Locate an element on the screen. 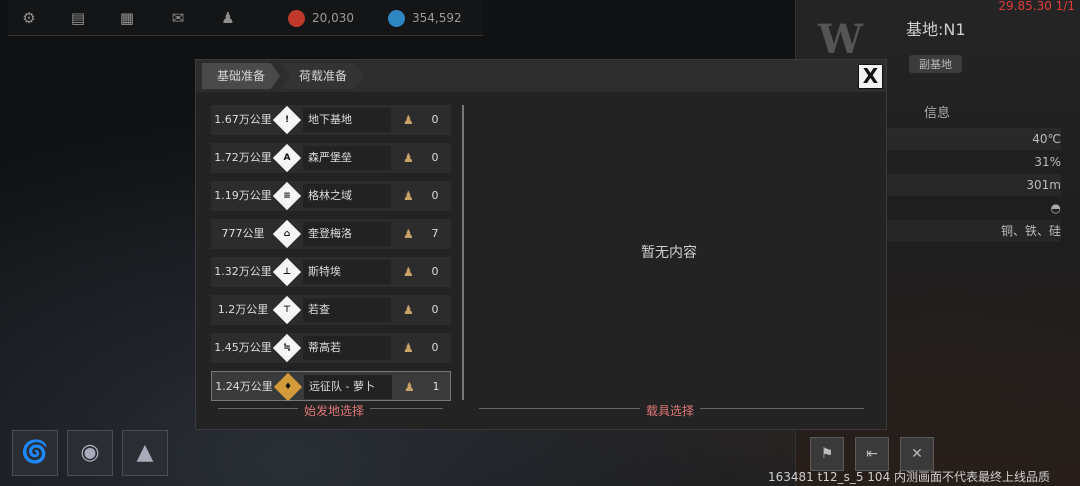 The width and height of the screenshot is (1080, 486). galaxy-button: 🌀 is located at coordinates (35, 453).